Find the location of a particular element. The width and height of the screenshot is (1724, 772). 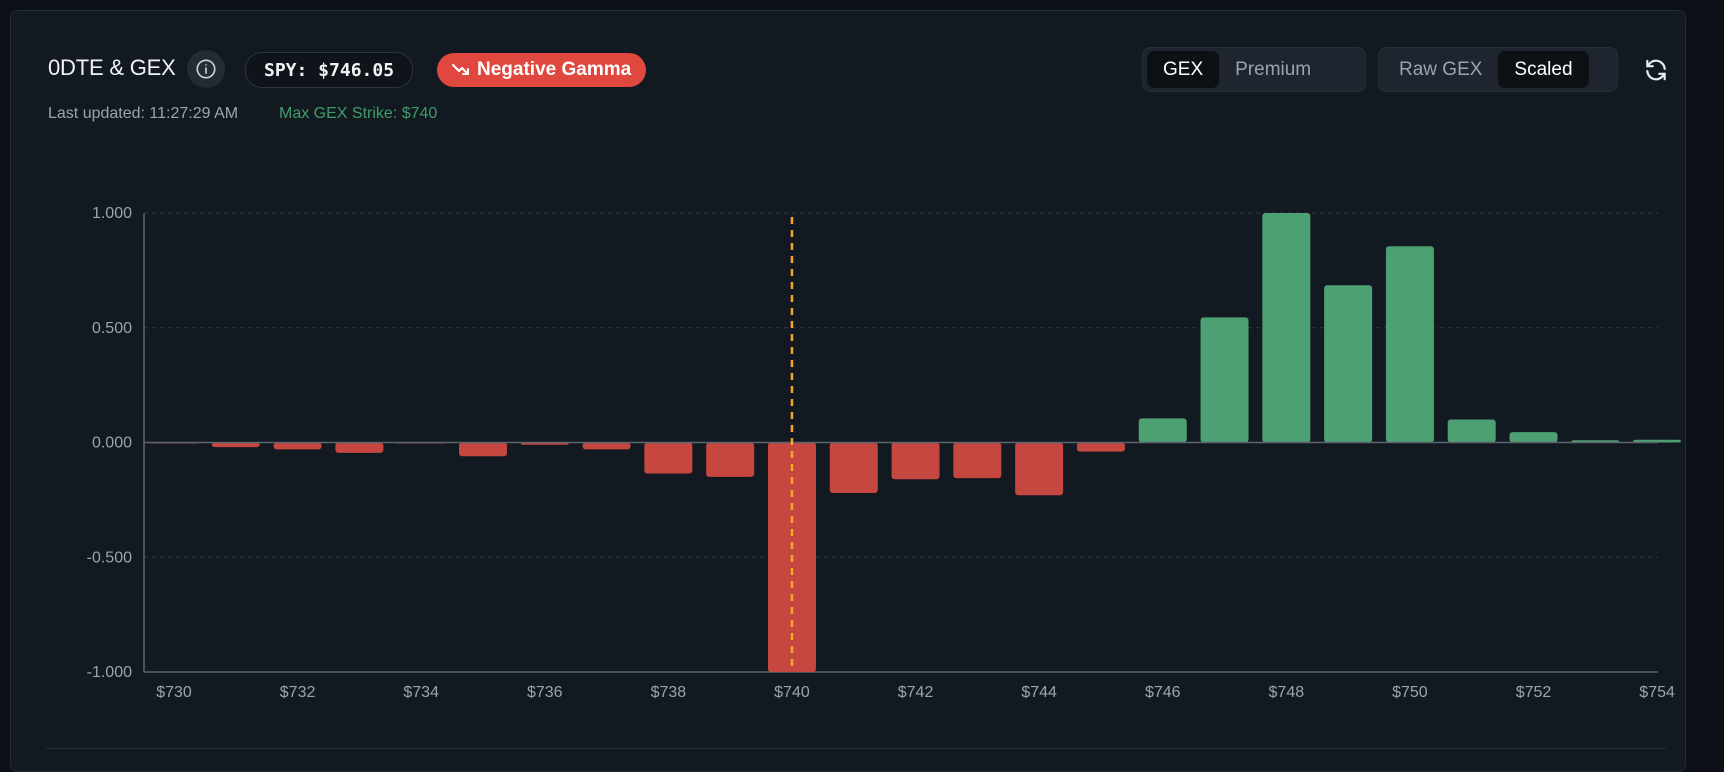

info-icon is located at coordinates (206, 69).